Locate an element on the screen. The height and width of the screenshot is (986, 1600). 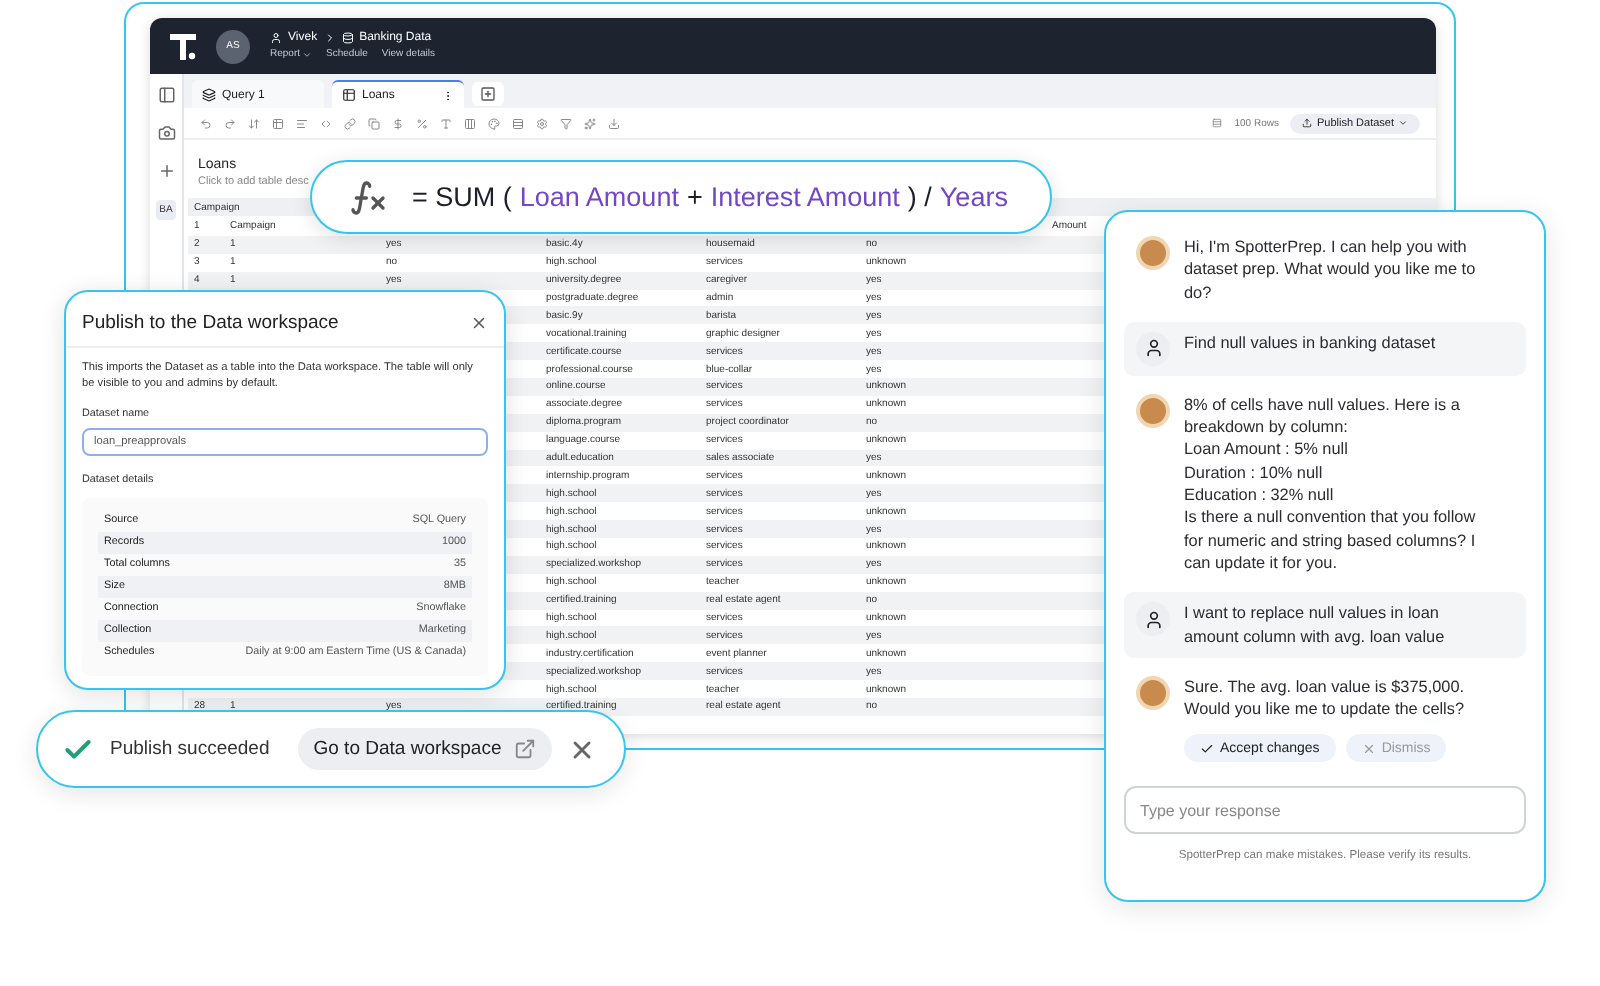
layers-icon is located at coordinates (209, 95).